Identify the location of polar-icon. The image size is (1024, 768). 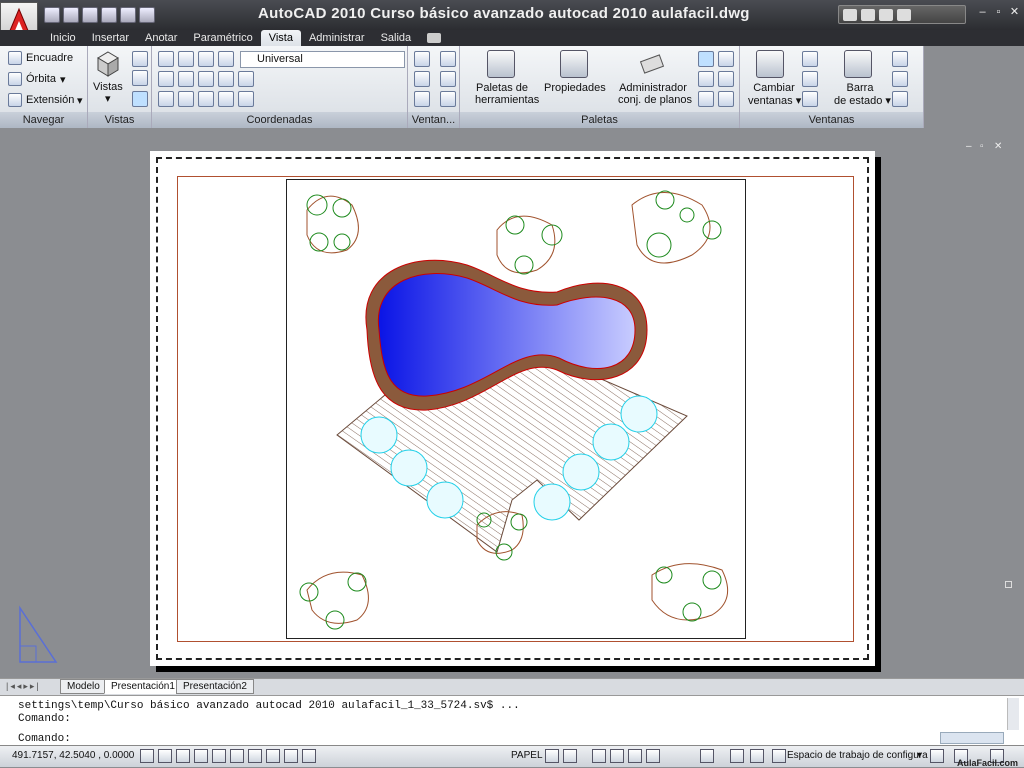
(201, 756).